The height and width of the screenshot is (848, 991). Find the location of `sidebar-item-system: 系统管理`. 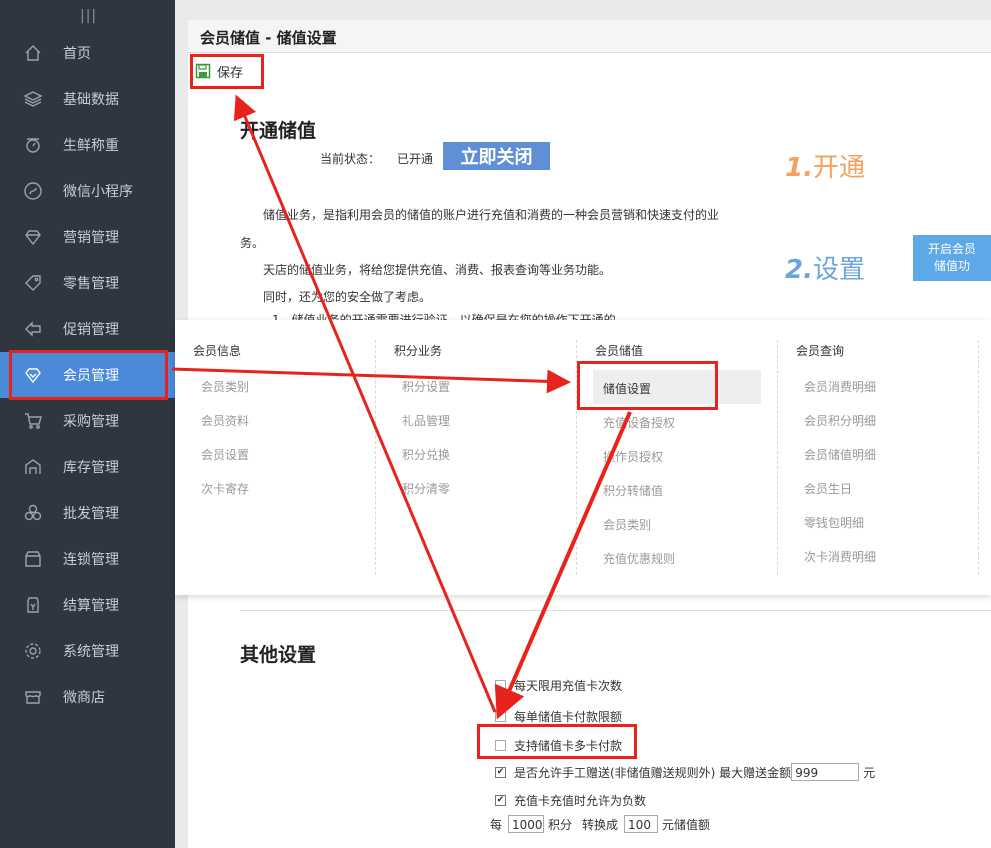

sidebar-item-system: 系统管理 is located at coordinates (87, 651).